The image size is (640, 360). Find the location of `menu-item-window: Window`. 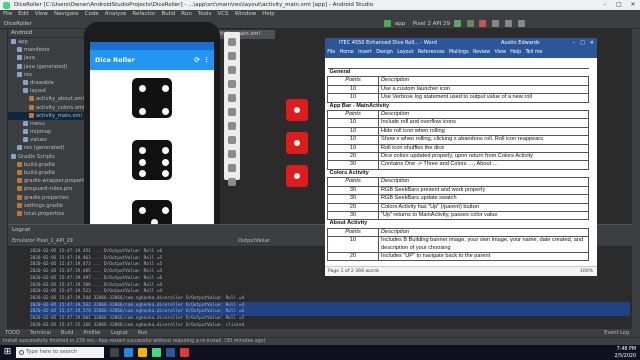

menu-item-window: Window is located at coordinates (246, 14).